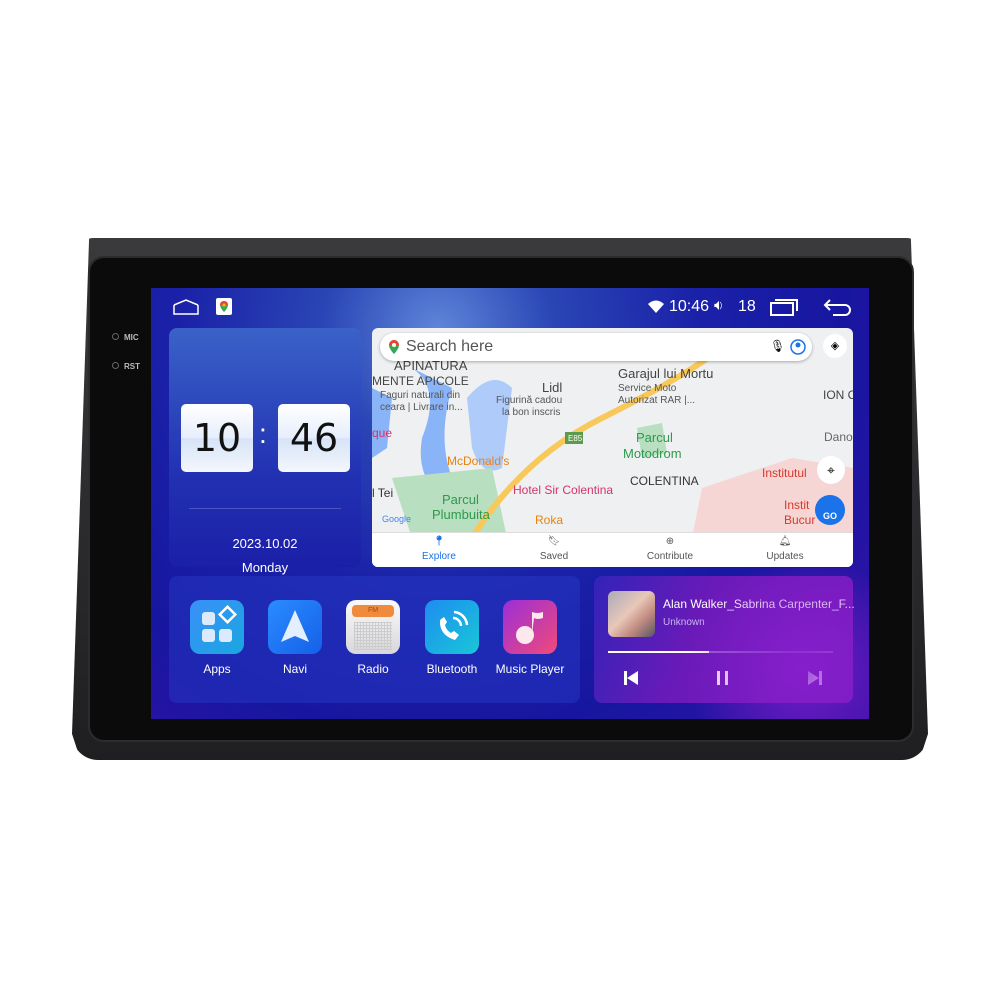 The image size is (1000, 1000). I want to click on bell-icon: 🔔︎, so click(785, 541).